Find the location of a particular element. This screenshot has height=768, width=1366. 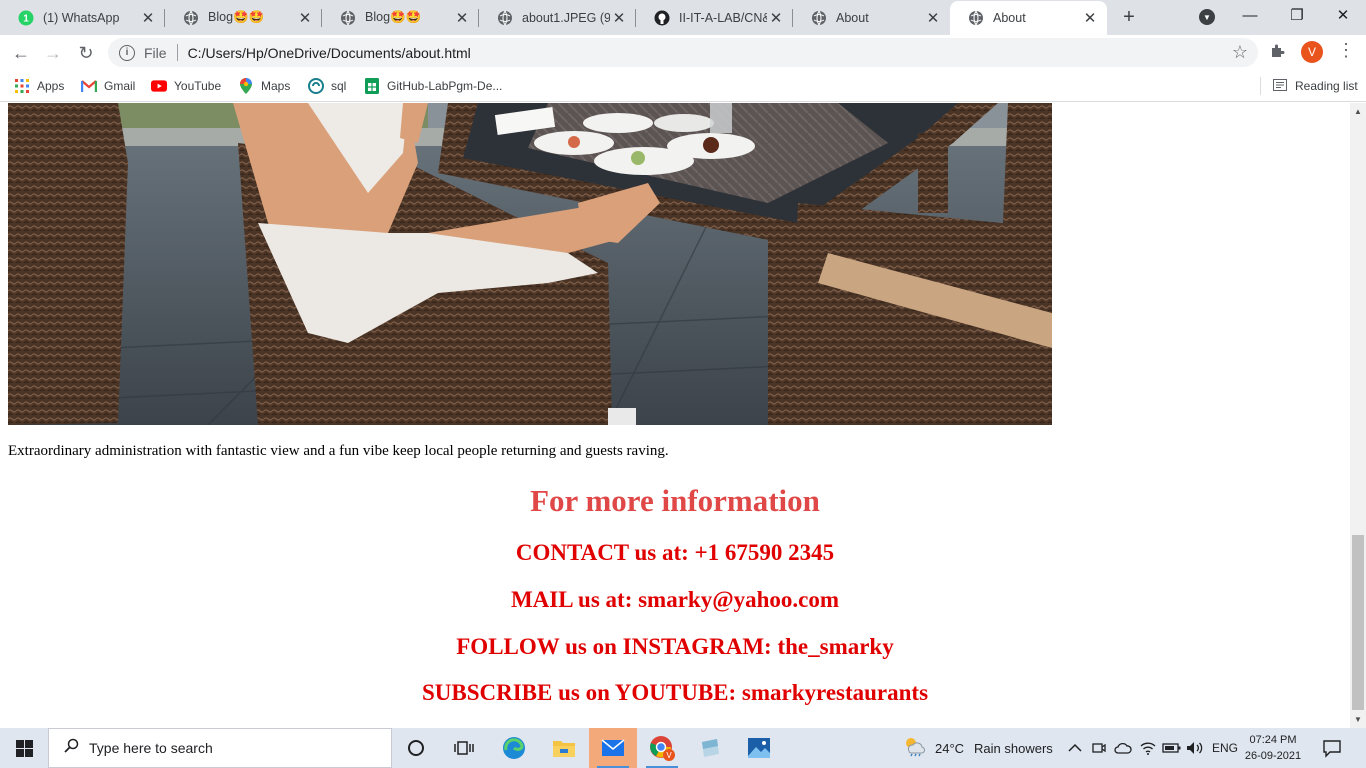

more-info-heading: For more information is located at coordinates (675, 500).